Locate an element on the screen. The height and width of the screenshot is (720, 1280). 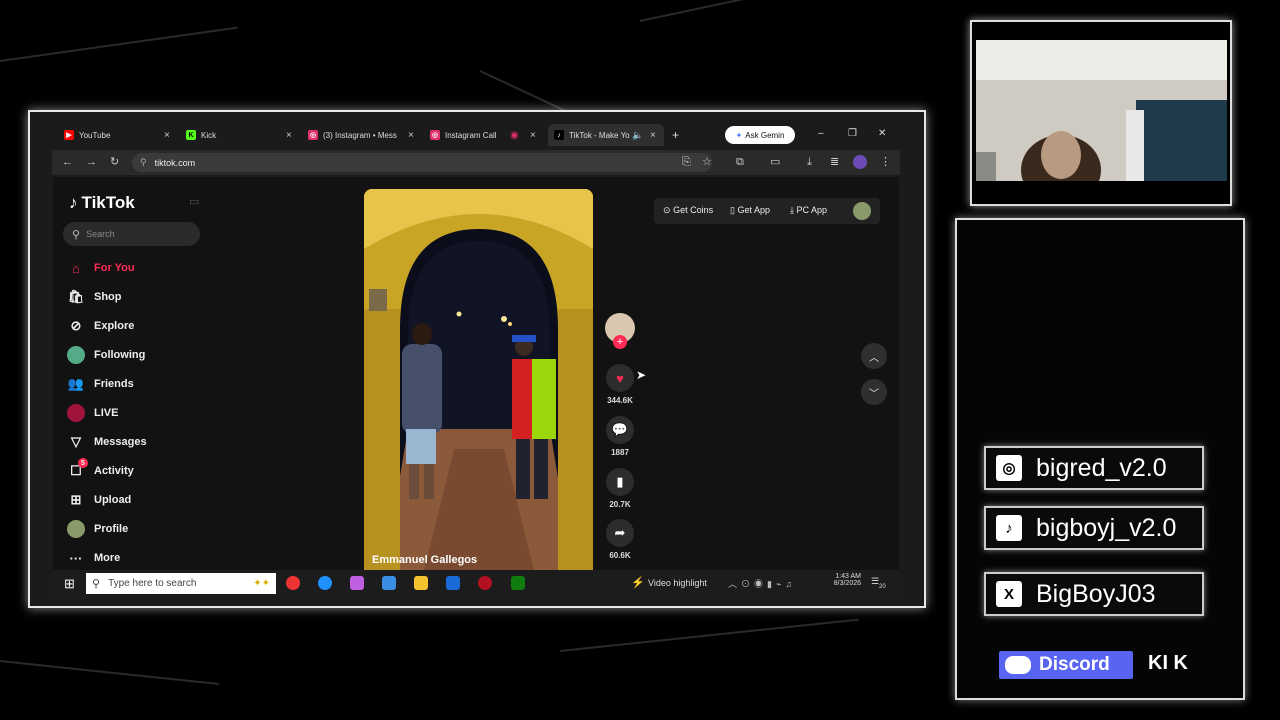
video-frame is located at coordinates (478, 379).